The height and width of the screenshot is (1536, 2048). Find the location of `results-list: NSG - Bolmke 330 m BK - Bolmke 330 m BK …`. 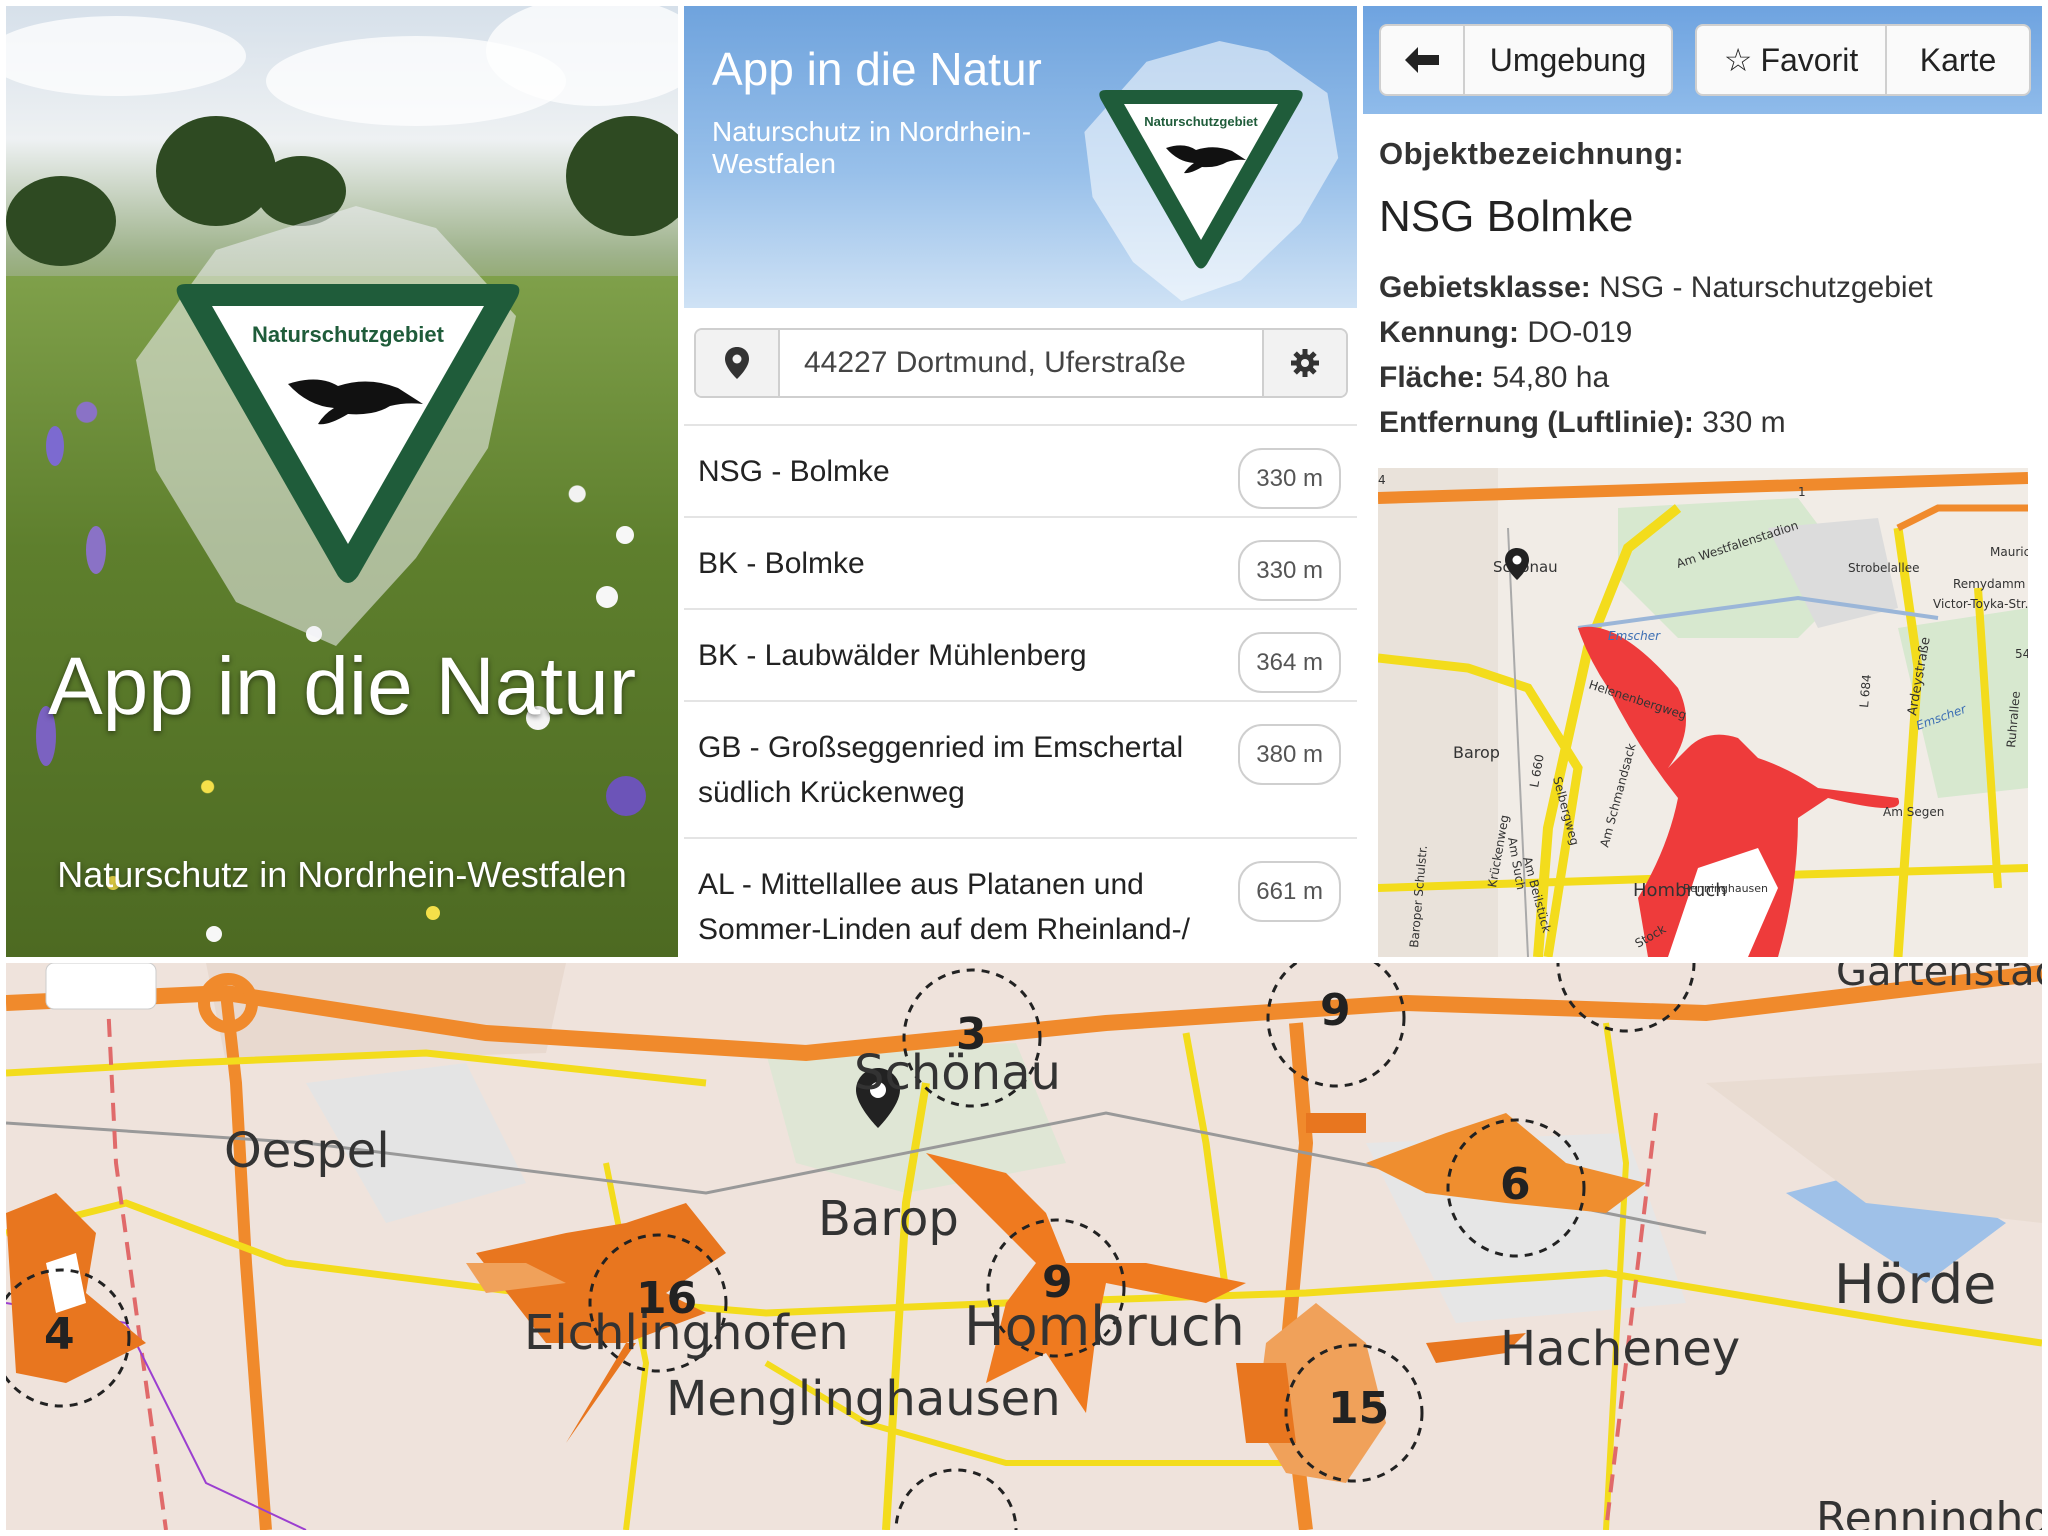

results-list: NSG - Bolmke 330 m BK - Bolmke 330 m BK … is located at coordinates (1020, 690).